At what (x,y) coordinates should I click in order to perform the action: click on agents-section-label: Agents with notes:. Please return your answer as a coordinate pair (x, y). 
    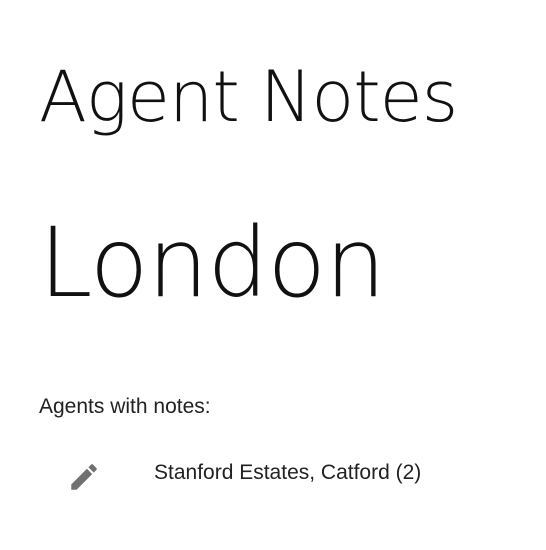
    Looking at the image, I should click on (125, 406).